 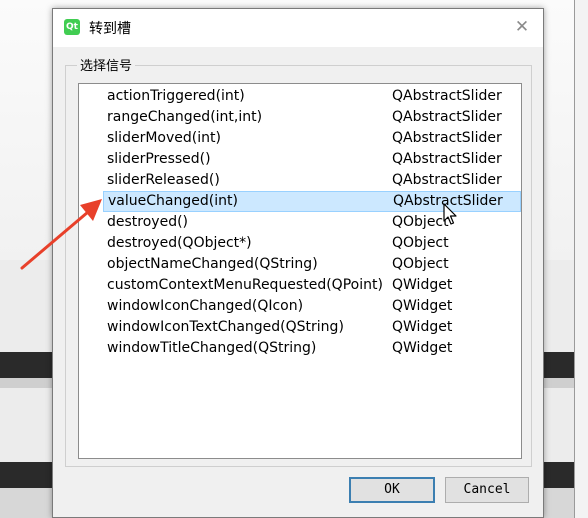 I want to click on signal-list-item: windowTitleChanged(QString) QWidget, so click(x=312, y=348).